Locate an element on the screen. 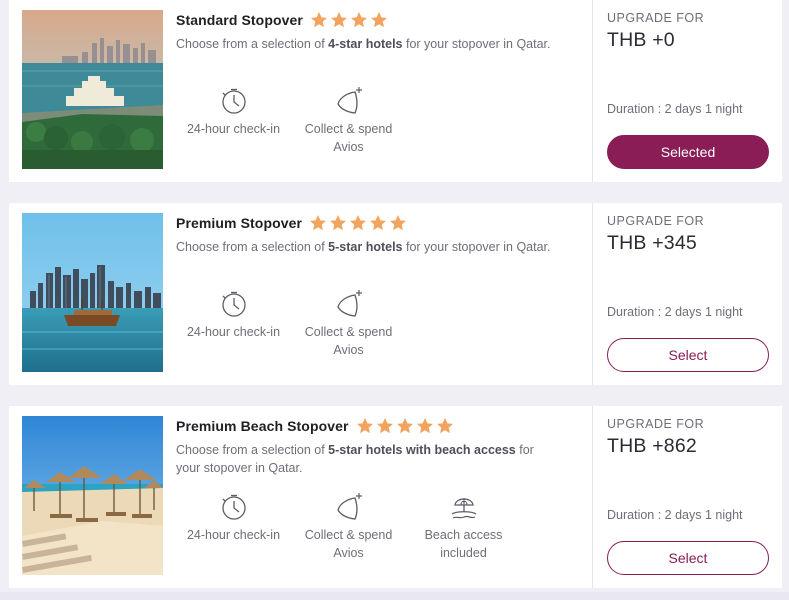 Image resolution: width=789 pixels, height=600 pixels. card-title: Standard Stopover is located at coordinates (239, 20).